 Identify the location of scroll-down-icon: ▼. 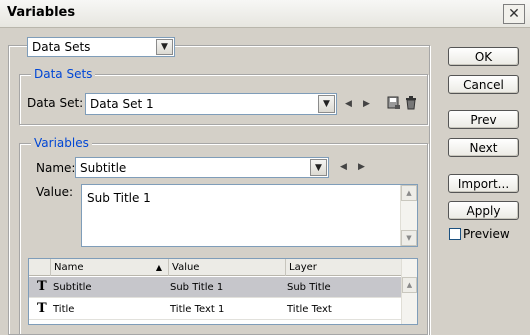
(409, 238).